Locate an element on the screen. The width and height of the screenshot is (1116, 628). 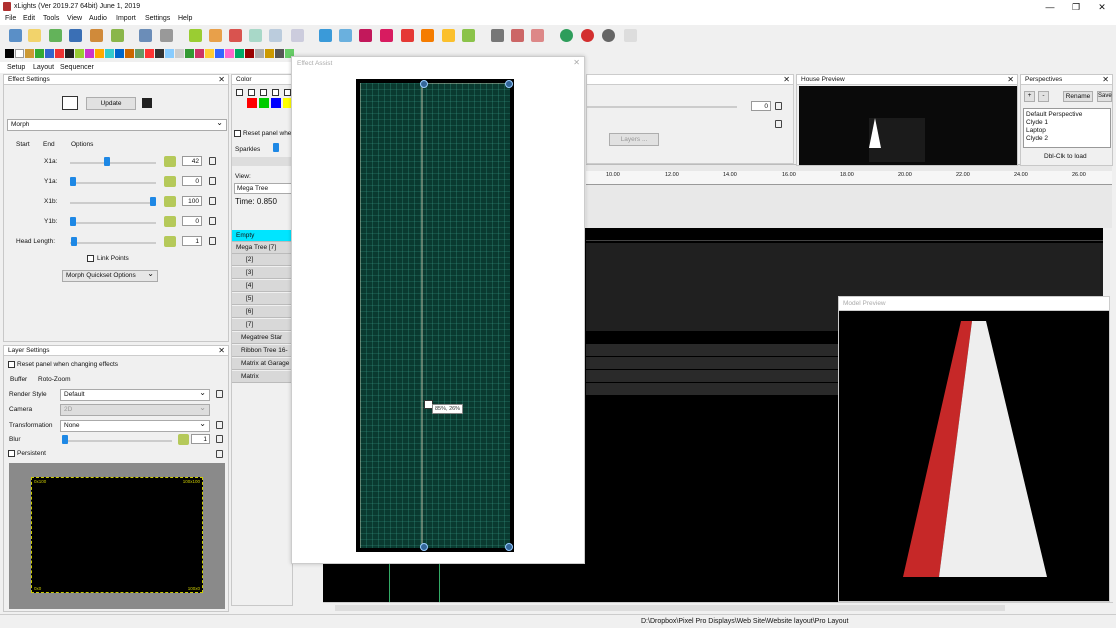
save-as-icon is located at coordinates (96, 35).